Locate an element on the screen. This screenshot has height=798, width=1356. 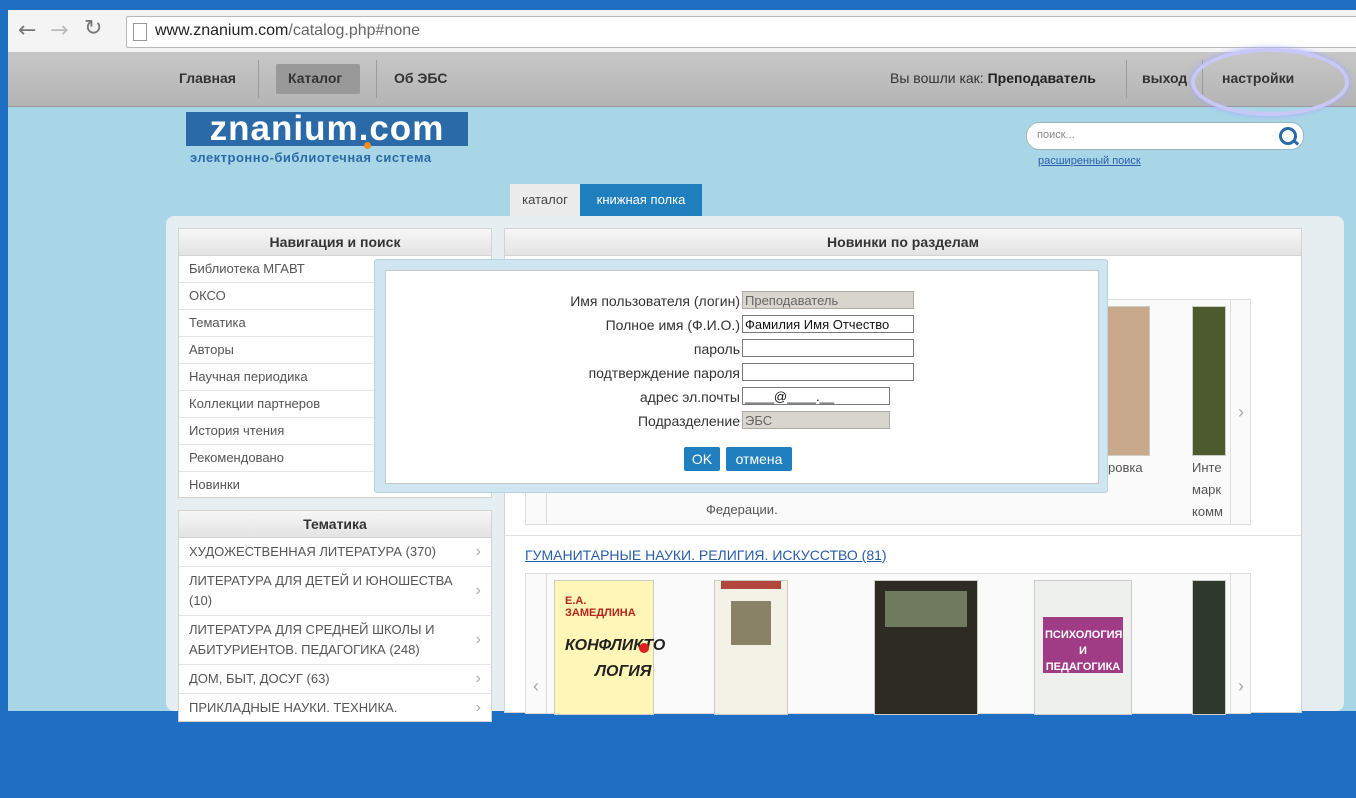
themes-panel-title: Тематика is located at coordinates (335, 524).